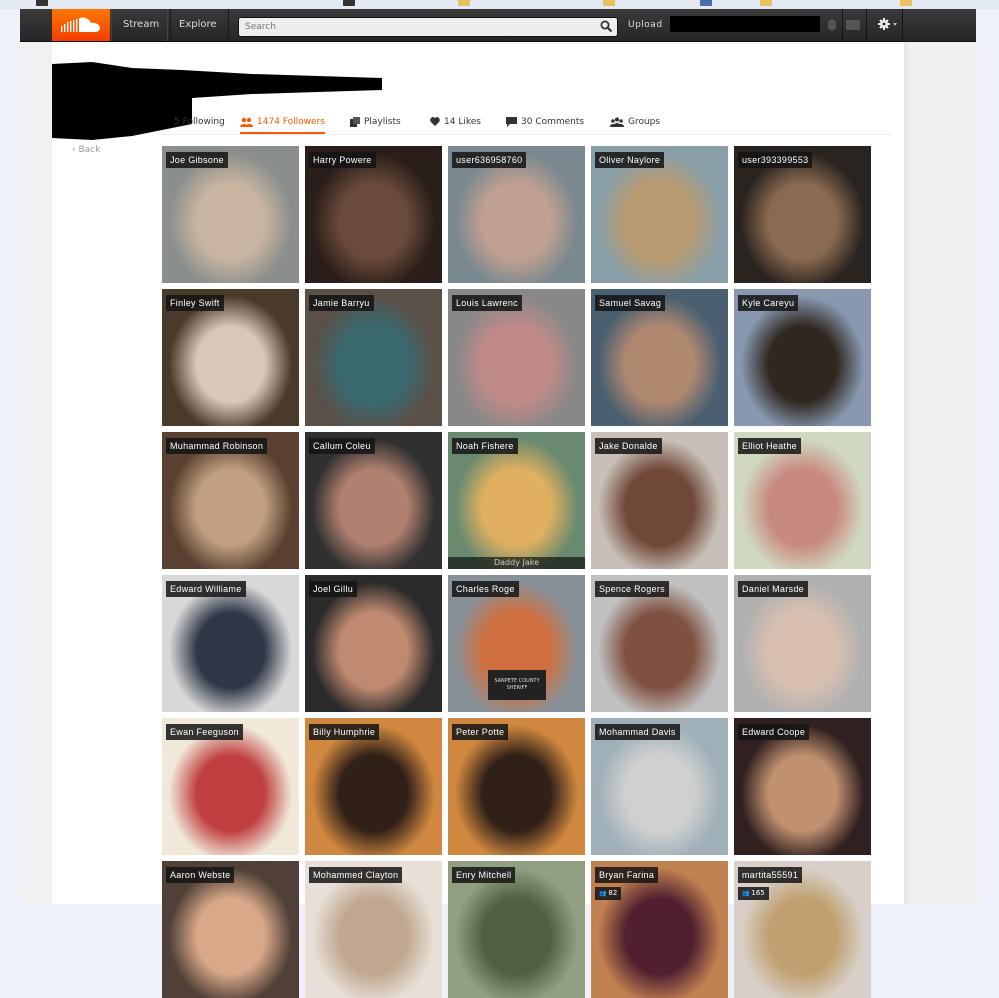 The image size is (999, 998). I want to click on follower-tile: Harry Powere, so click(373, 214).